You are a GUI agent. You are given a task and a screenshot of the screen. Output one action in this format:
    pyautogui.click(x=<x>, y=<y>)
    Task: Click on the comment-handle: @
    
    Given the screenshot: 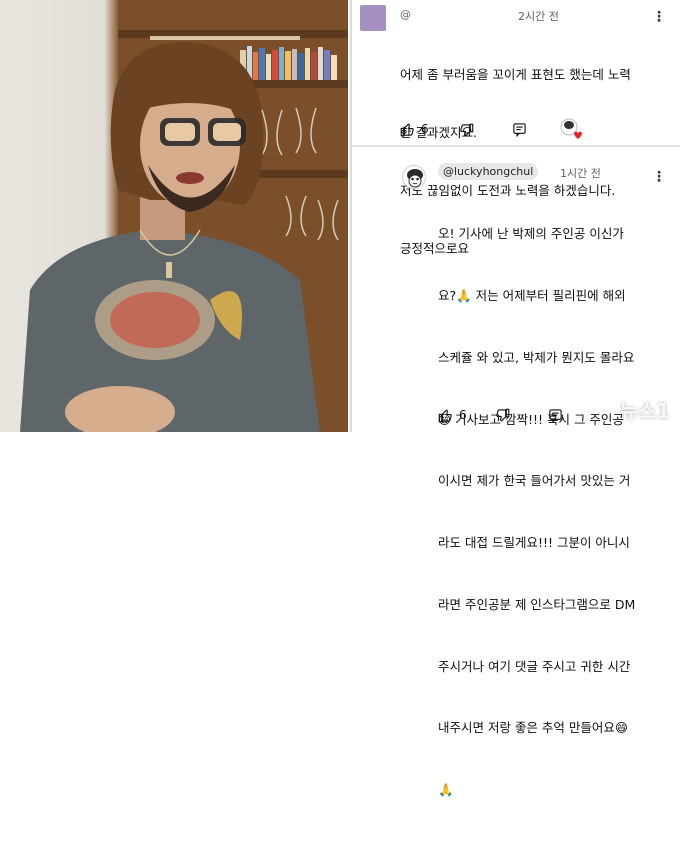 What is the action you would take?
    pyautogui.click(x=405, y=14)
    